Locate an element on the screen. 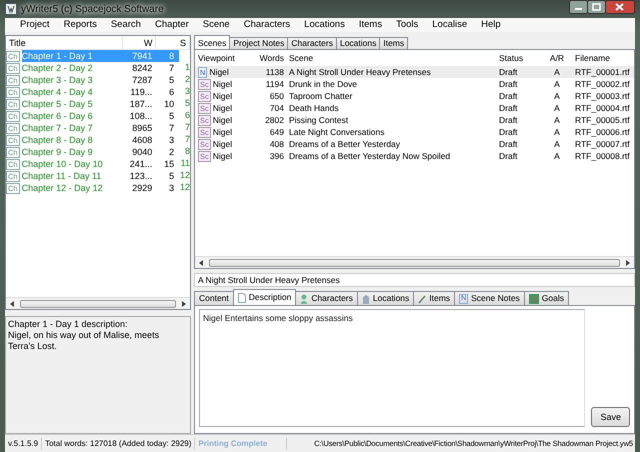  table-cell-text: 12 is located at coordinates (184, 187).